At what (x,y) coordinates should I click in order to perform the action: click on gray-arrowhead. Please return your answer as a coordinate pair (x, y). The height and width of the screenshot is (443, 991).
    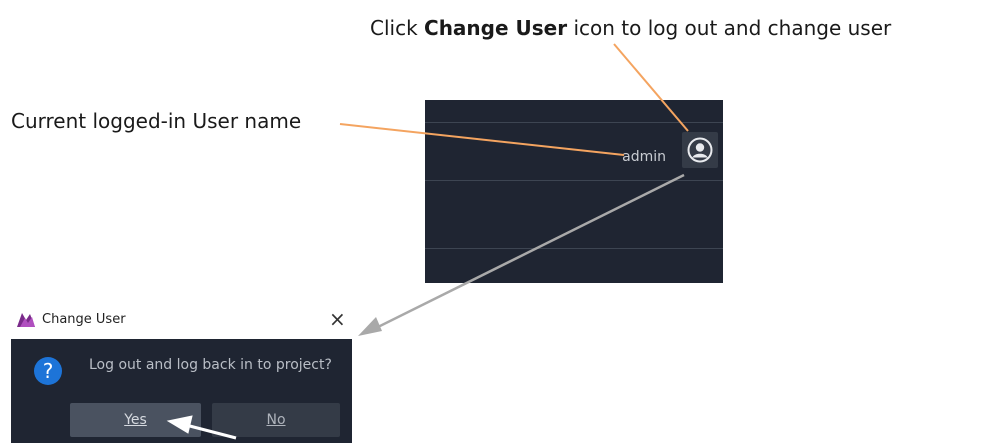
    Looking at the image, I should click on (370, 326).